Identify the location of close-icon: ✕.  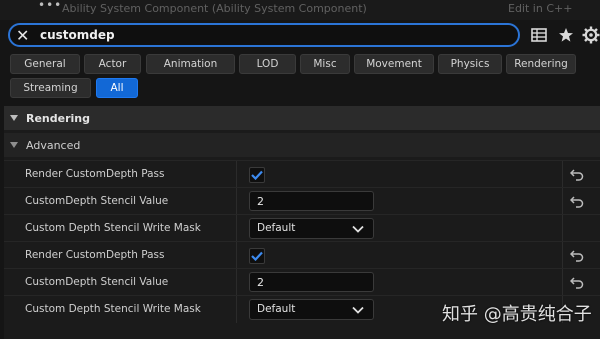
(22, 35).